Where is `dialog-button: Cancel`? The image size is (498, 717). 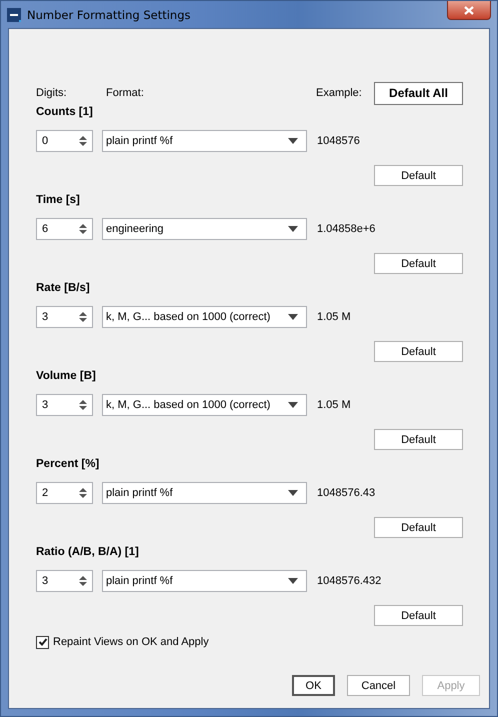 dialog-button: Cancel is located at coordinates (378, 685).